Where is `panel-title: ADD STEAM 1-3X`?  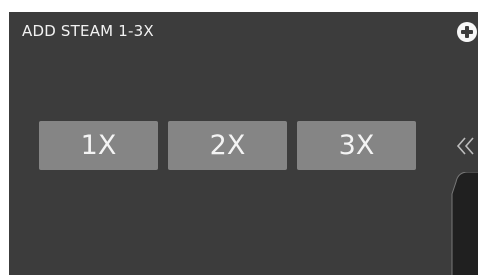 panel-title: ADD STEAM 1-3X is located at coordinates (88, 31).